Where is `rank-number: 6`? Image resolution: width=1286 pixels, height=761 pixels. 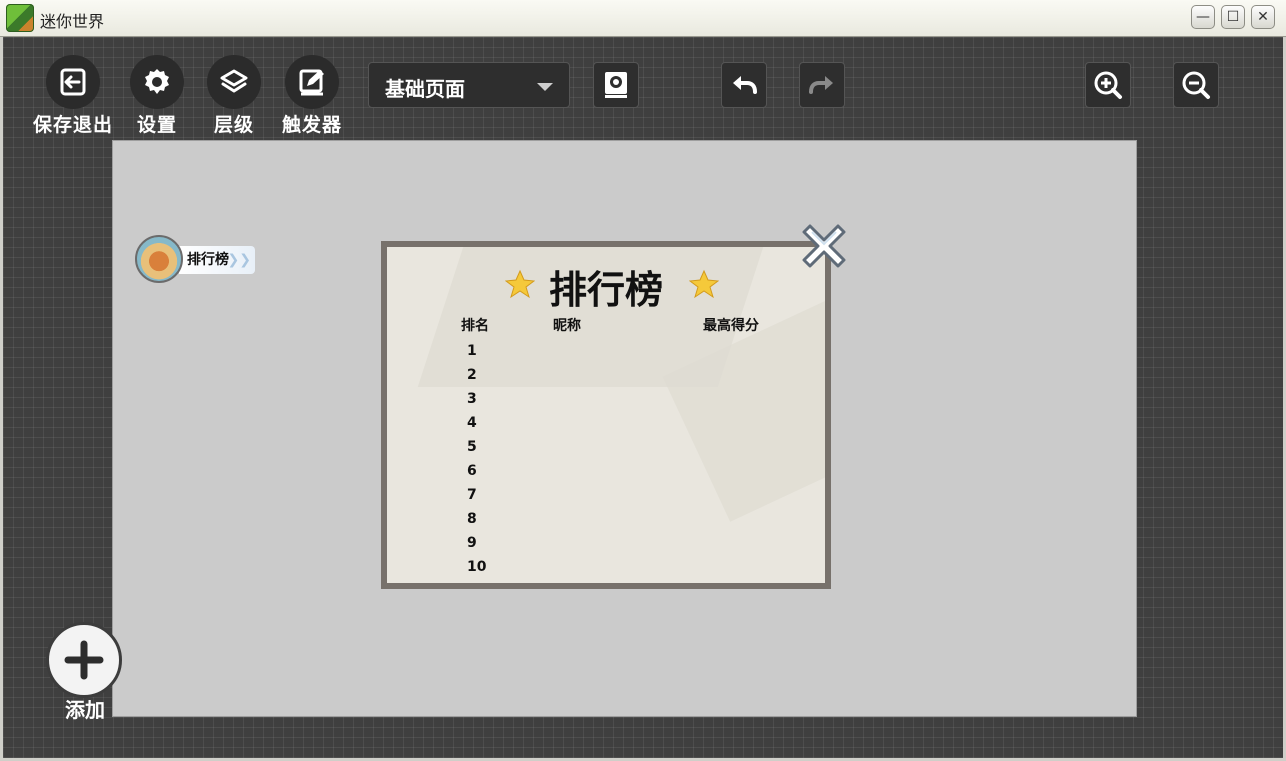 rank-number: 6 is located at coordinates (472, 471).